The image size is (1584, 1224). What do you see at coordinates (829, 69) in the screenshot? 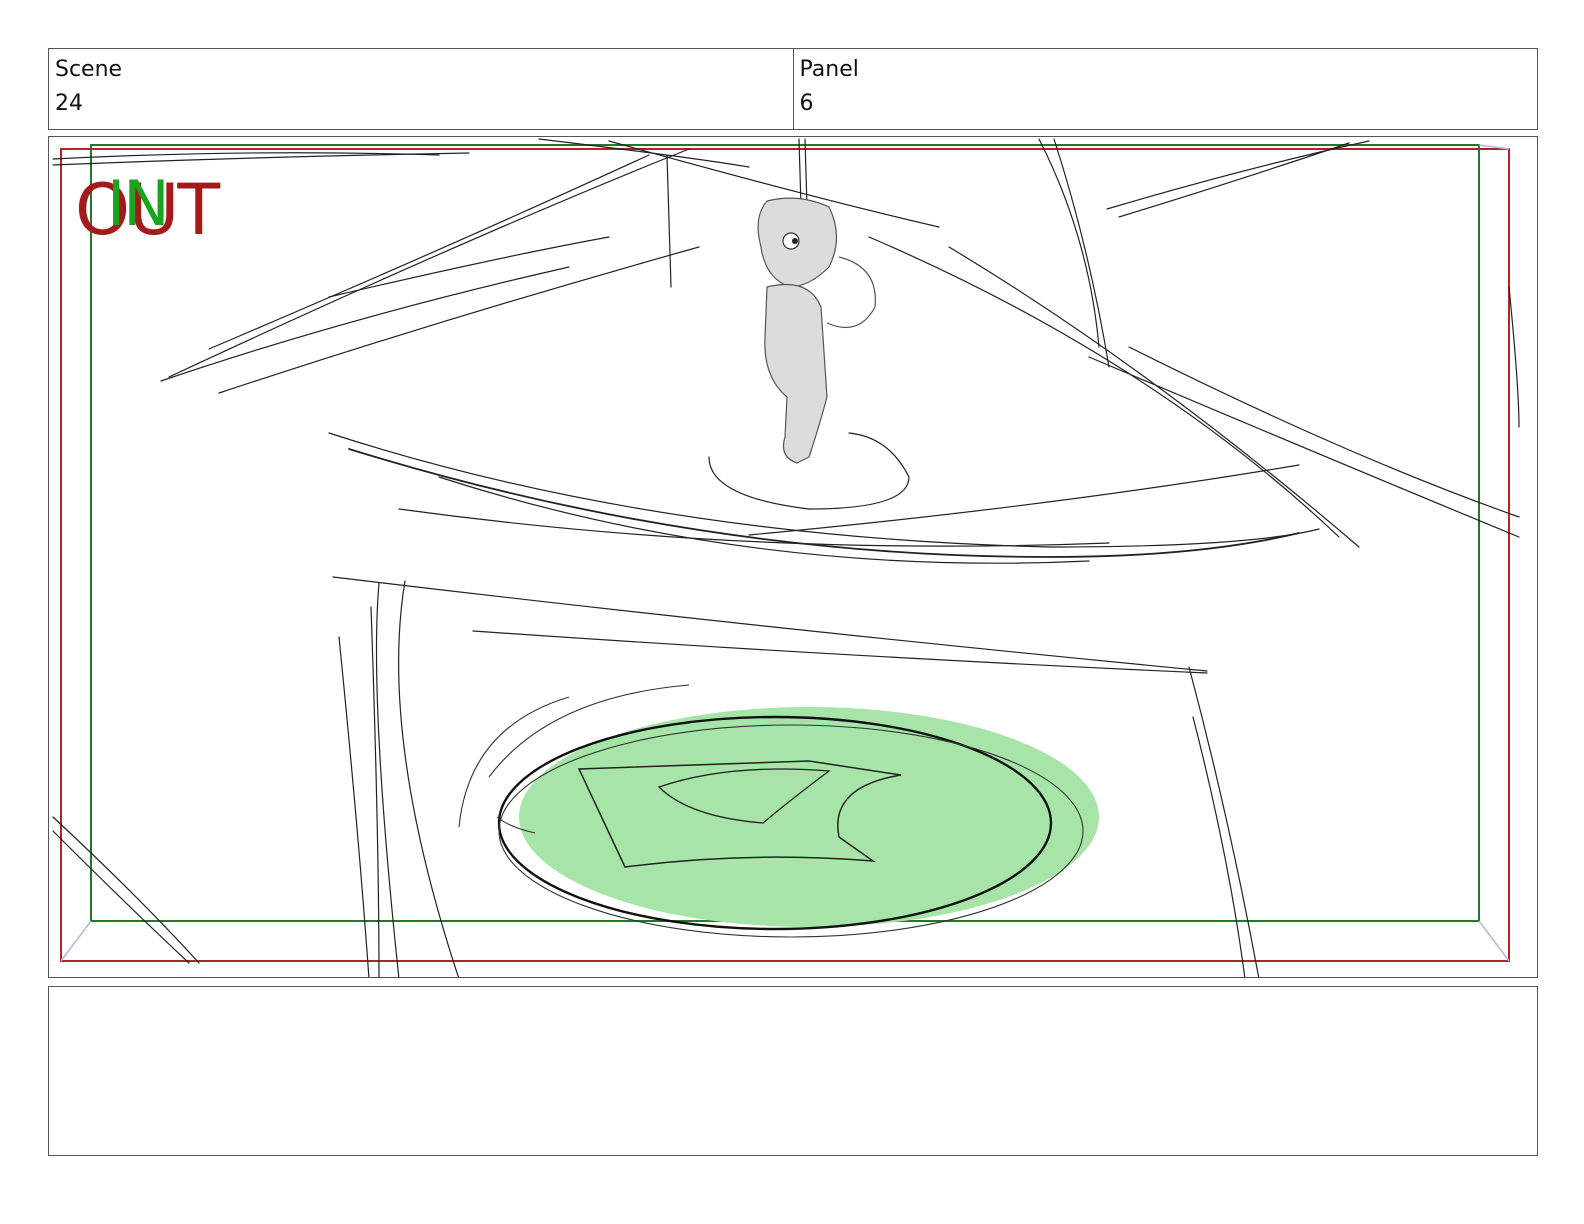
I see `panel-label: Panel` at bounding box center [829, 69].